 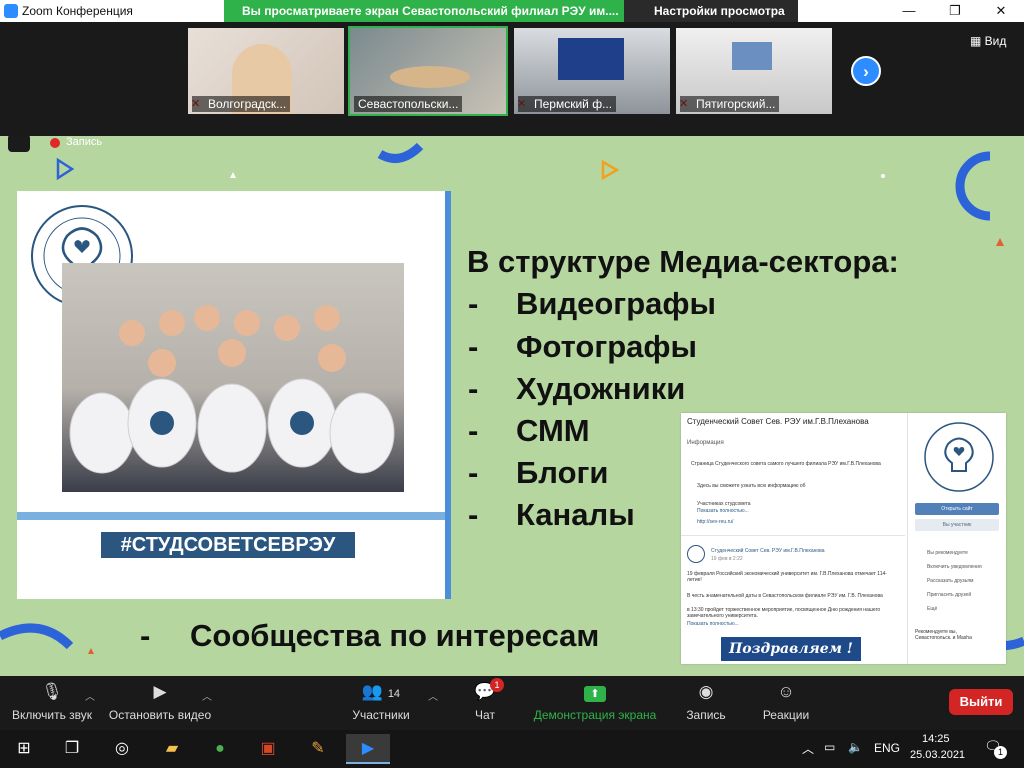 What do you see at coordinates (24, 749) in the screenshot?
I see `windows-start-icon: ⊞` at bounding box center [24, 749].